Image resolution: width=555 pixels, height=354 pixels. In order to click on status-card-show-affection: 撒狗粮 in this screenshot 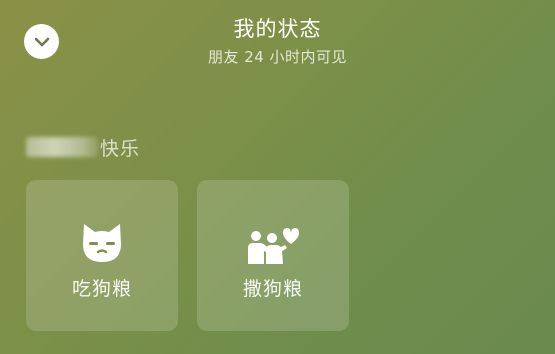, I will do `click(273, 255)`.